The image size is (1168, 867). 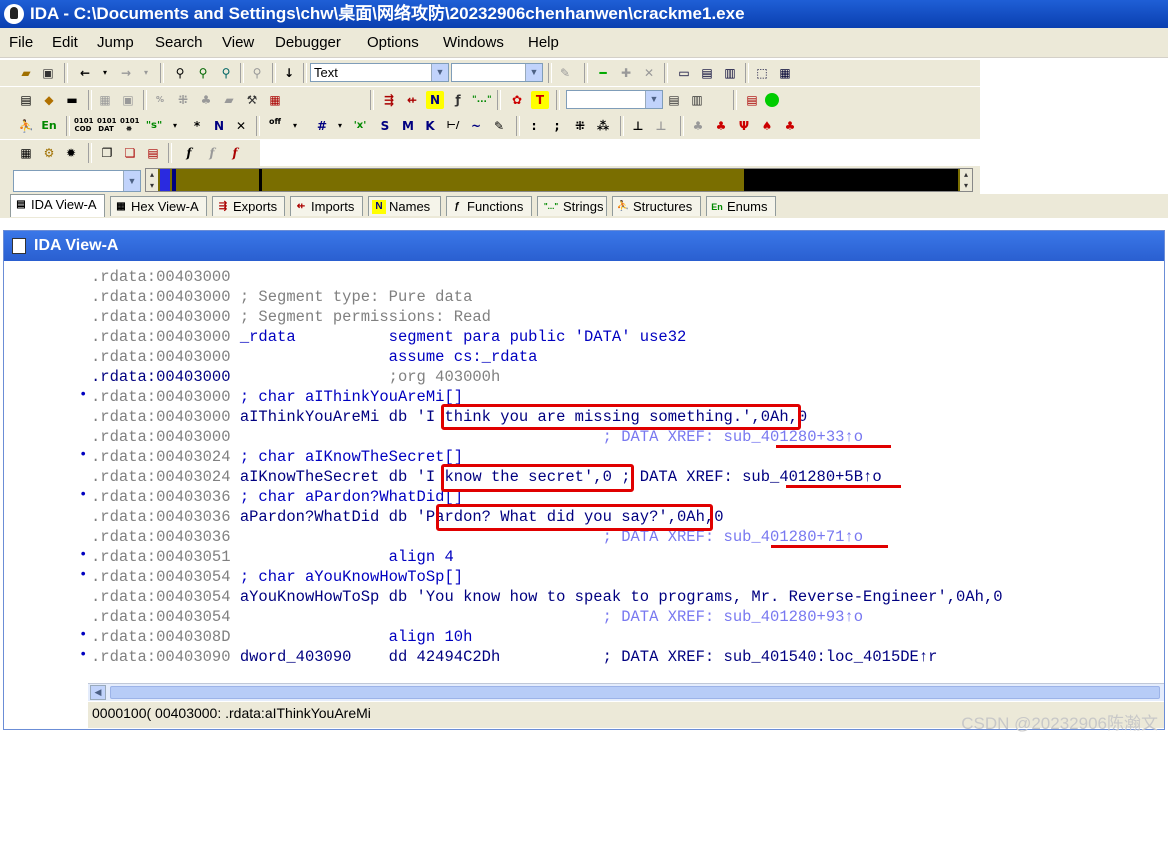 What do you see at coordinates (295, 126) in the screenshot?
I see `offset-dropdown-icon: ▾` at bounding box center [295, 126].